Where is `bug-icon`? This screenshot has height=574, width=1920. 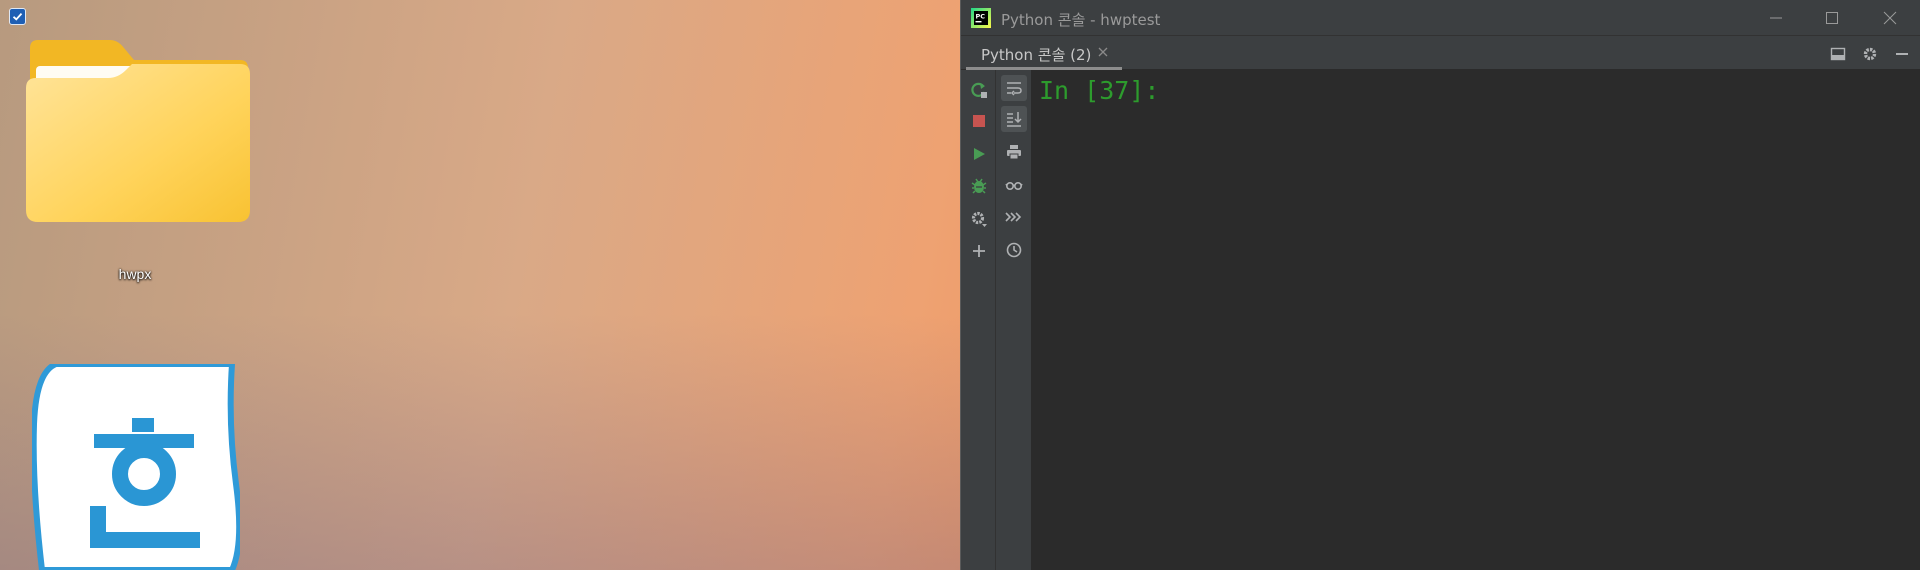
bug-icon is located at coordinates (979, 186).